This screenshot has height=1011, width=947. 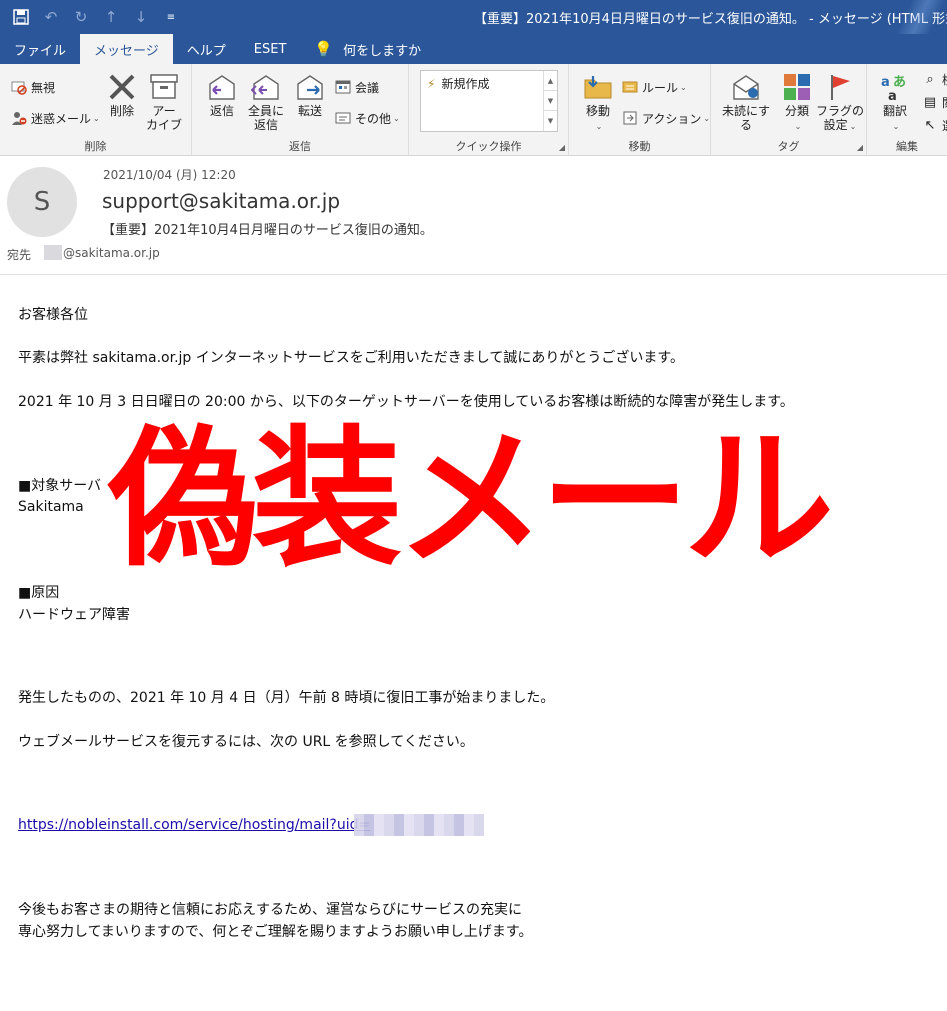 I want to click on recipient-redaction, so click(x=53, y=252).